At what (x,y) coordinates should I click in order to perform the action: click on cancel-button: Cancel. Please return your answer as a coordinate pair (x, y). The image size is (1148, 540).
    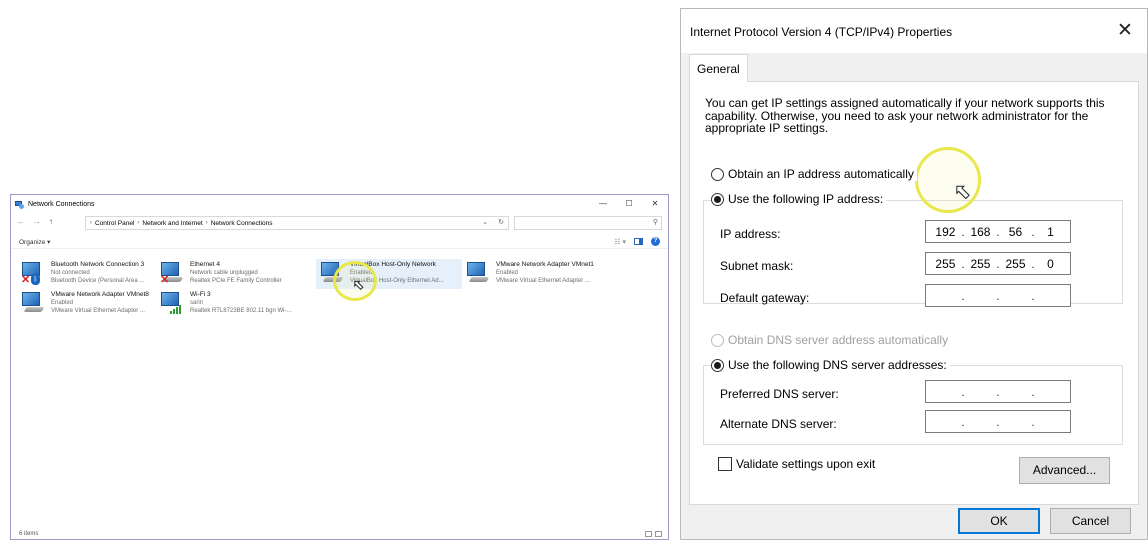
    Looking at the image, I should click on (1090, 521).